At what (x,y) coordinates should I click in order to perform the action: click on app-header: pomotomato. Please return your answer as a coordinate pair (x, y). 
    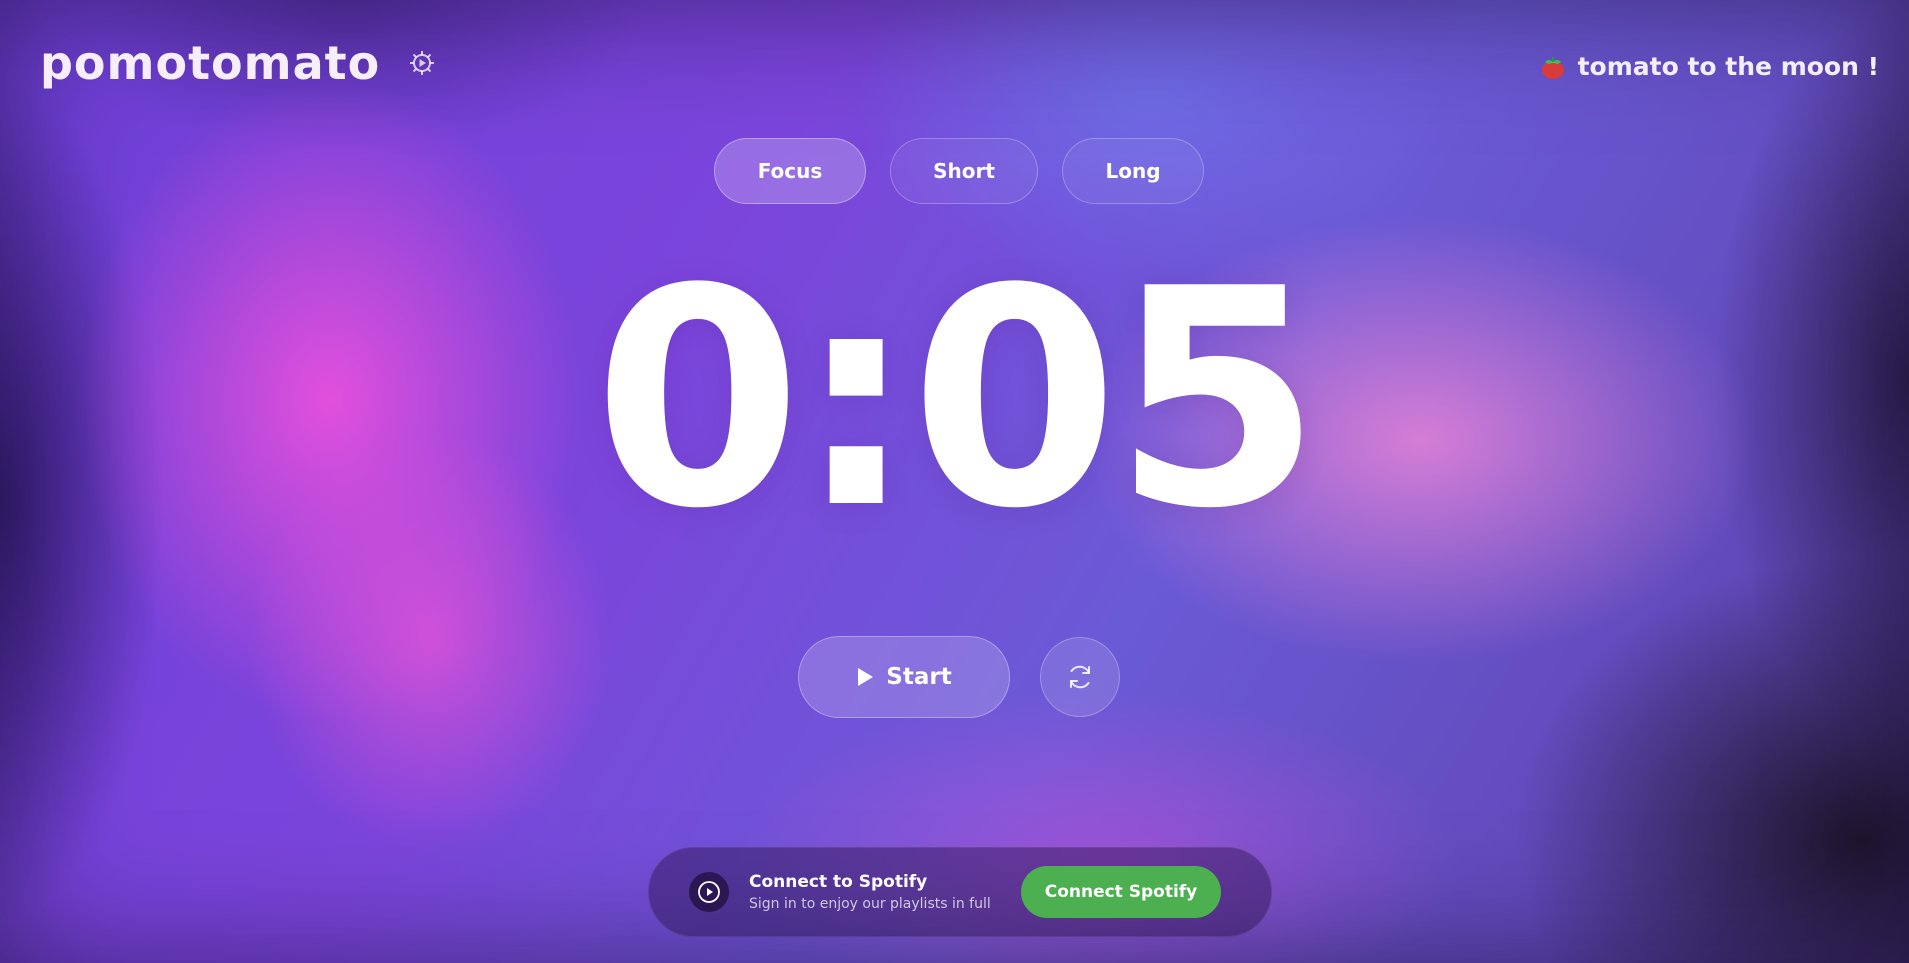
    Looking at the image, I should click on (238, 63).